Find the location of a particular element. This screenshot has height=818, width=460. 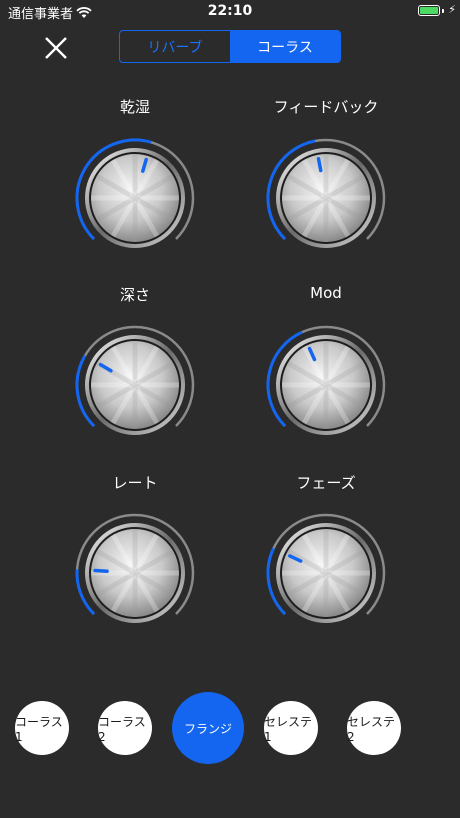

knob-depth is located at coordinates (135, 385).